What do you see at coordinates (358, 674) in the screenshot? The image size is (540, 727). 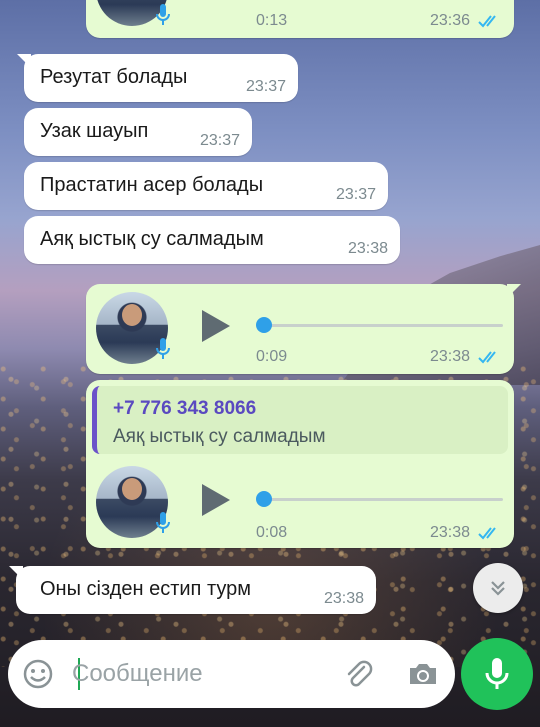 I see `paperclip-icon` at bounding box center [358, 674].